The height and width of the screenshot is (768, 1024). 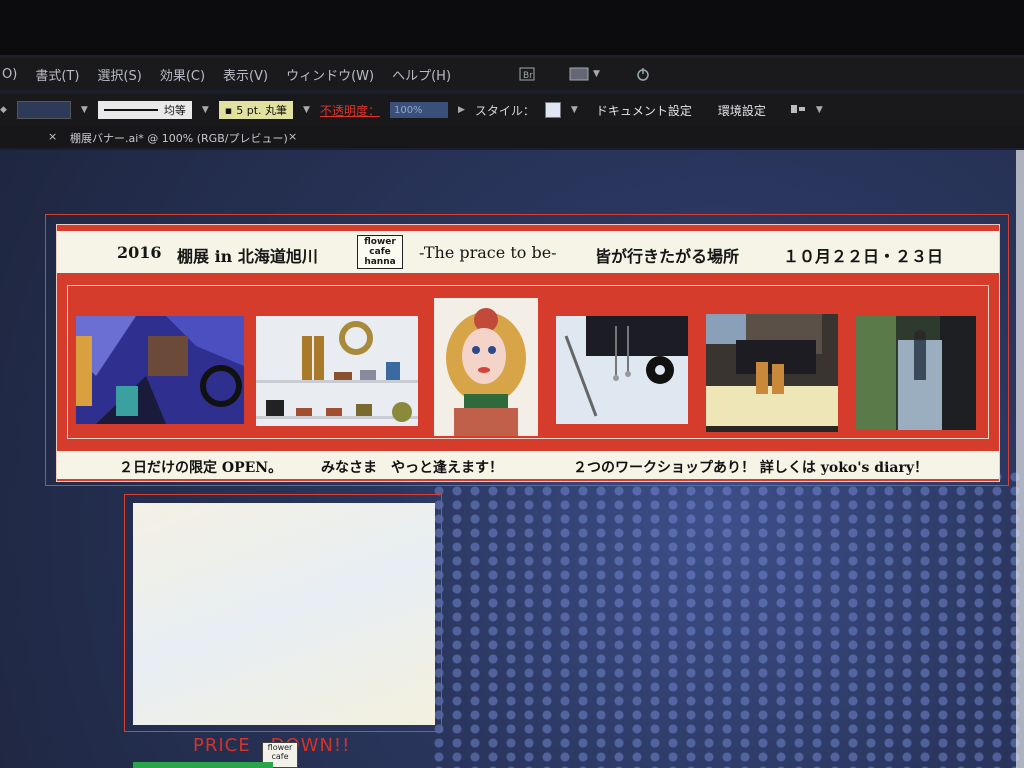 What do you see at coordinates (337, 371) in the screenshot?
I see `photo-shelf-boots` at bounding box center [337, 371].